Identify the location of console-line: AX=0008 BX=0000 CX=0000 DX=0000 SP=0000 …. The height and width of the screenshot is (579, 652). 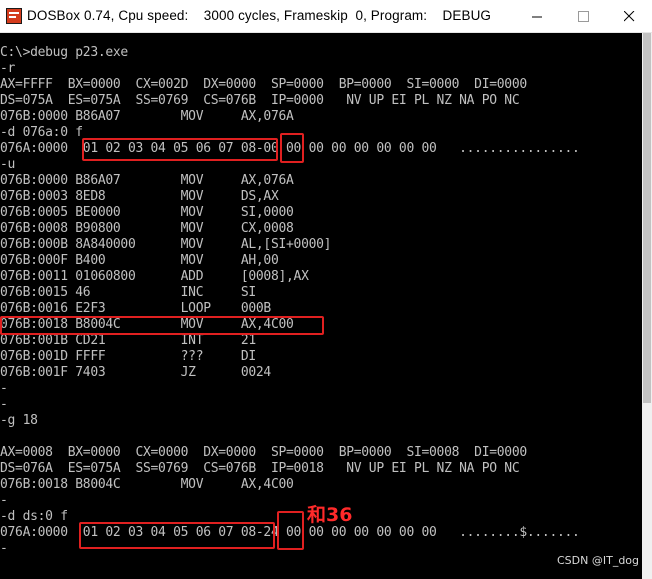
(263, 452).